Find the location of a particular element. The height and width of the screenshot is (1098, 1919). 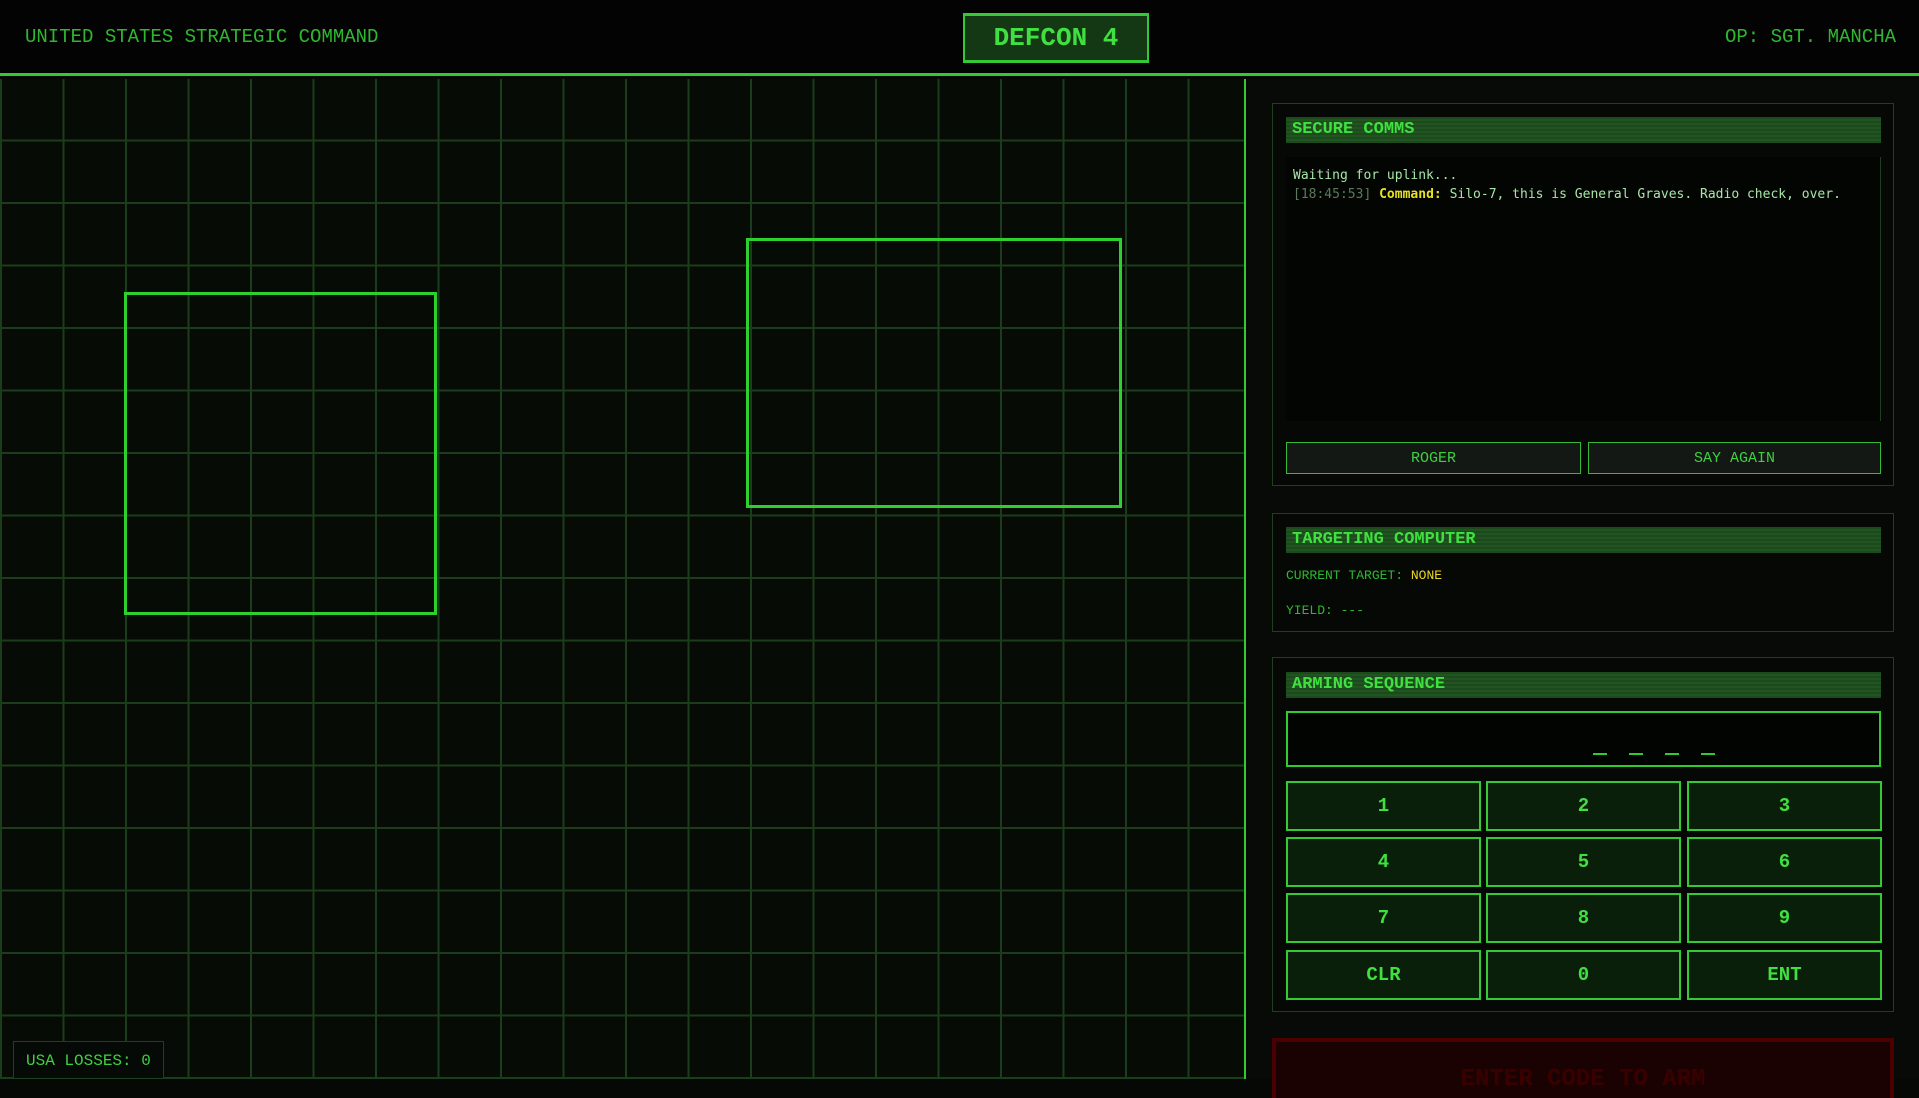

log-speaker: Command: is located at coordinates (1410, 194).